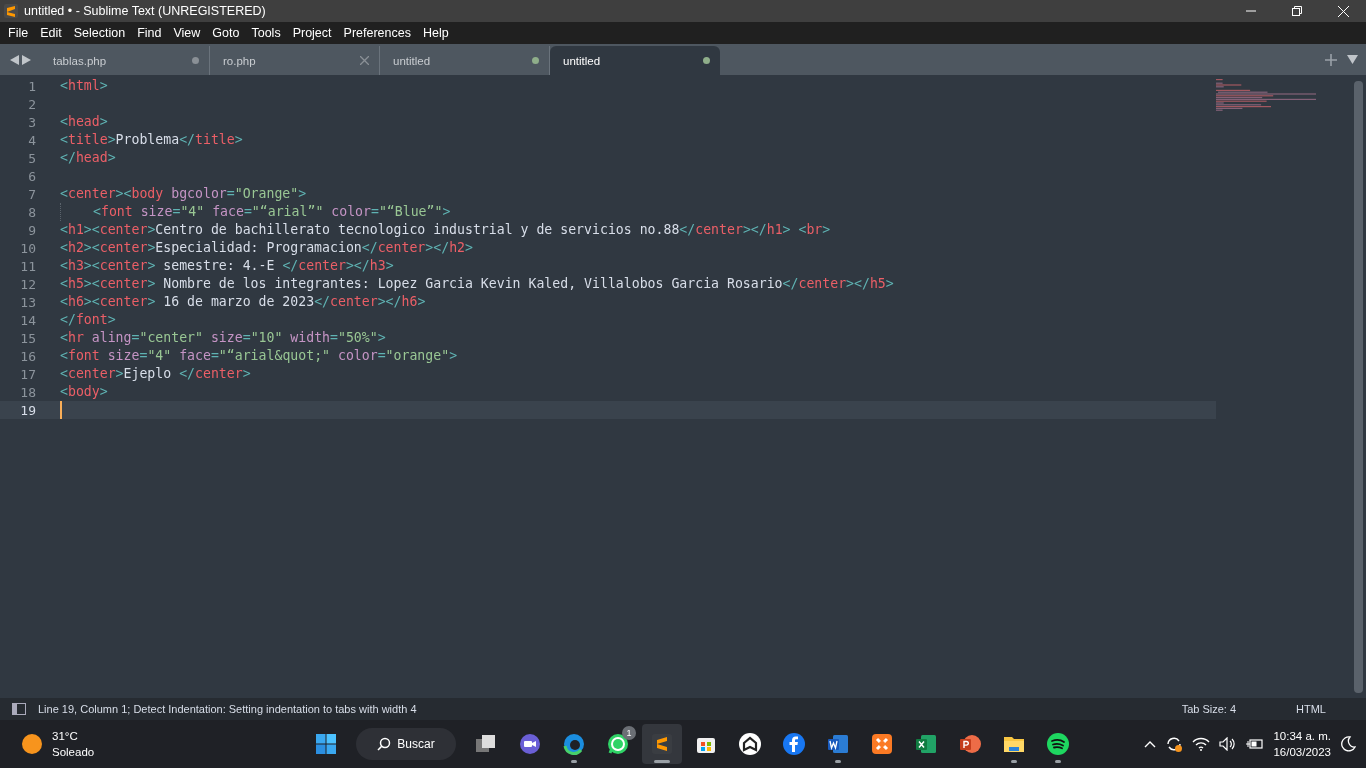 Image resolution: width=1366 pixels, height=768 pixels. Describe the element at coordinates (75, 284) in the screenshot. I see `tag-name: h5` at that location.